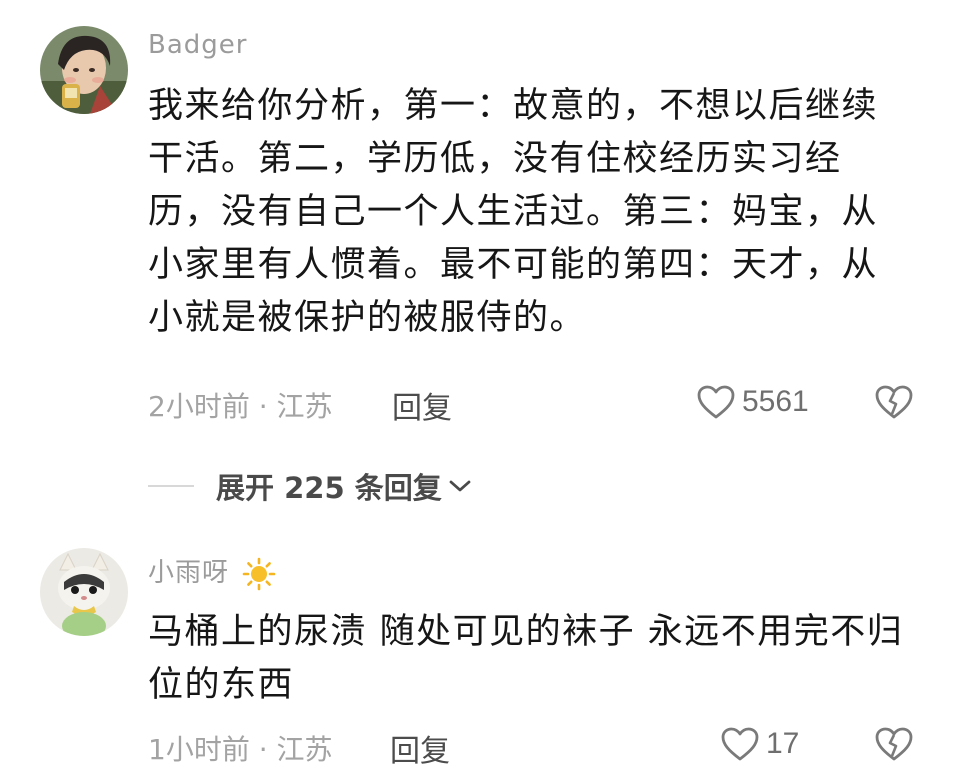 The height and width of the screenshot is (770, 954). Describe the element at coordinates (526, 658) in the screenshot. I see `comment-text: 马桶上的尿渍 随处可见的袜子 永远不用完不归位的东西` at that location.